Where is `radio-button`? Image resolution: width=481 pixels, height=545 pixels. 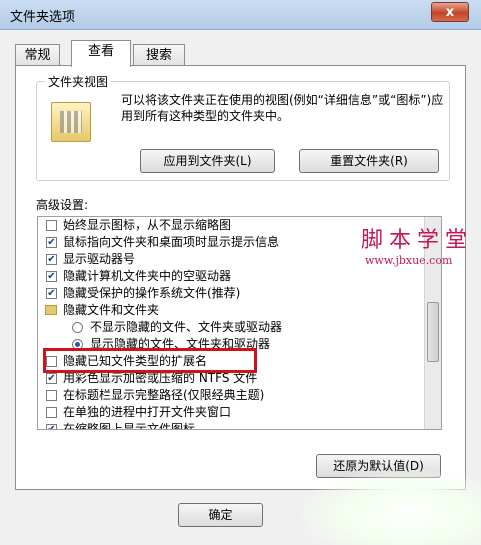 radio-button is located at coordinates (77, 327).